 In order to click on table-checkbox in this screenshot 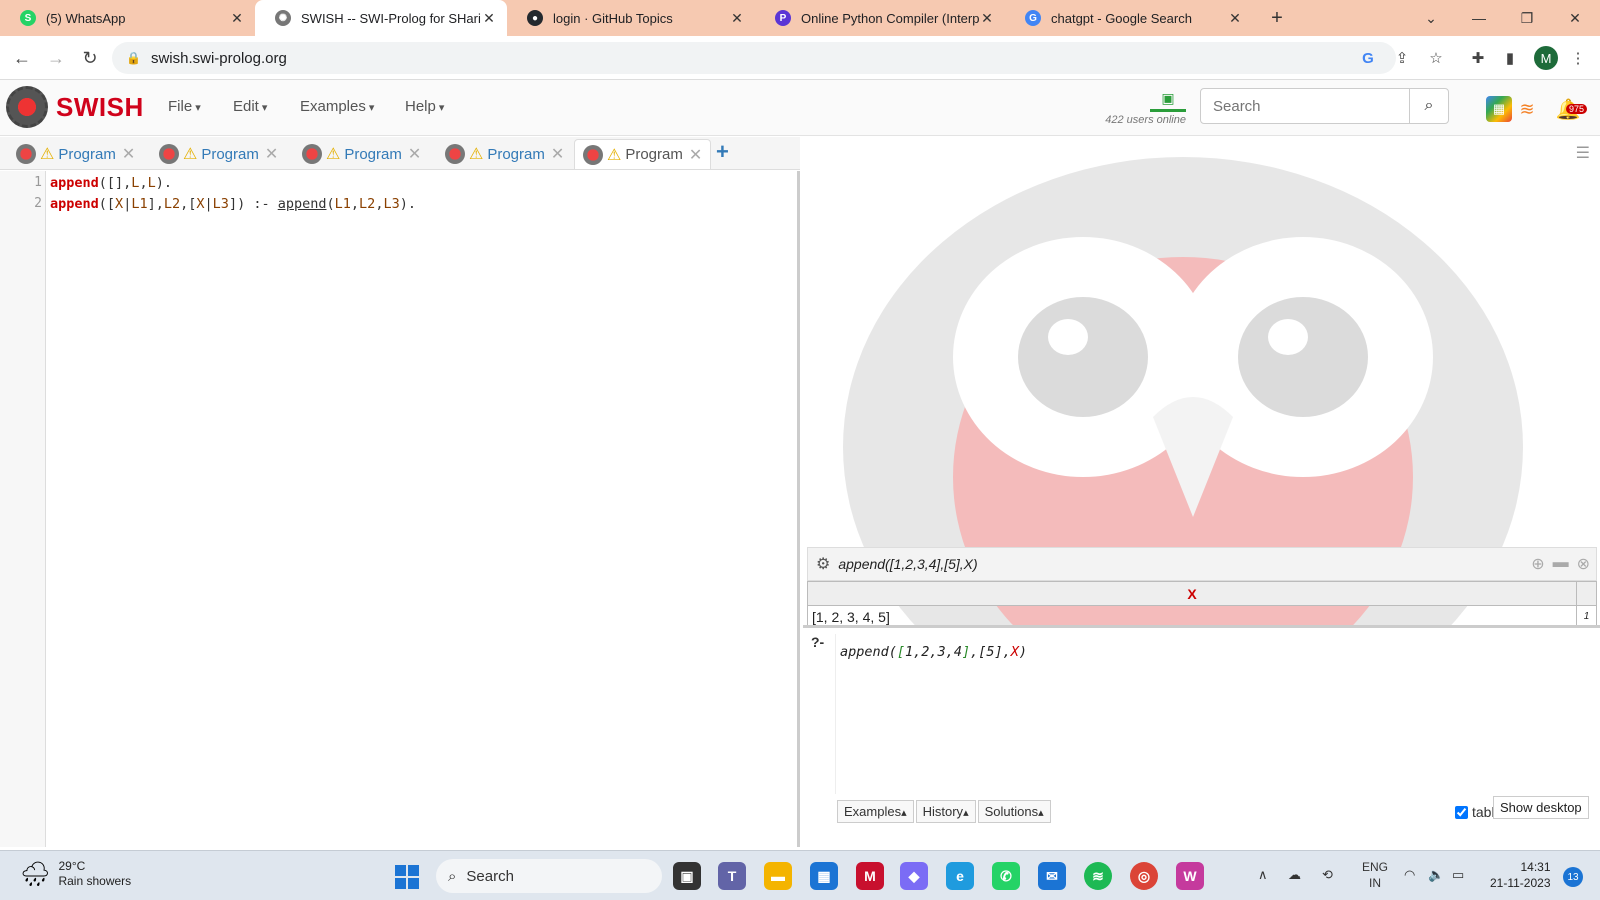, I will do `click(1461, 812)`.